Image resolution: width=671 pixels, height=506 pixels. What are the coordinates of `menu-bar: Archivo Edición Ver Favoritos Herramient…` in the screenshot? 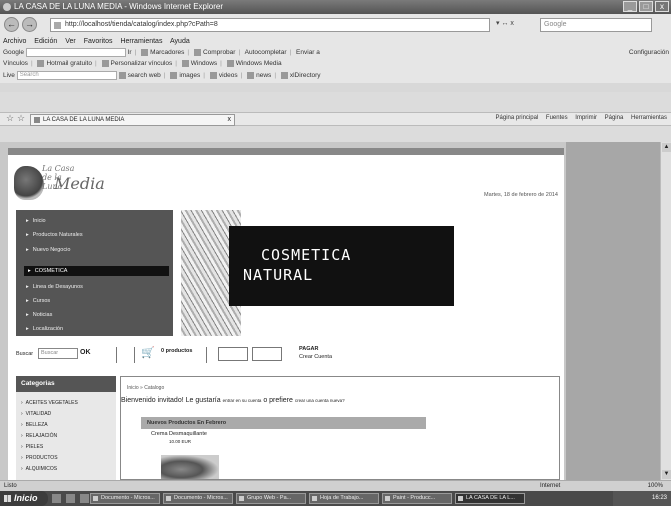 It's located at (335, 41).